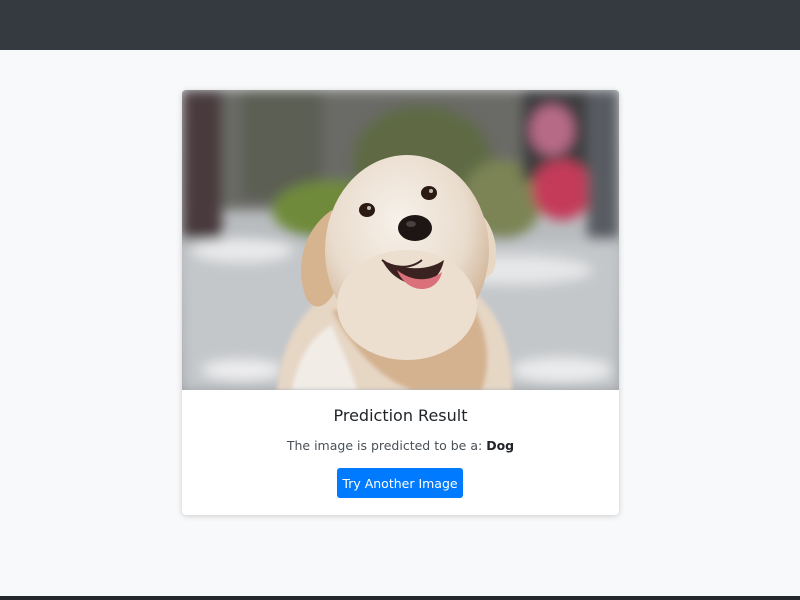 This screenshot has width=800, height=600. I want to click on try-another-image-button: Try Another Image, so click(400, 483).